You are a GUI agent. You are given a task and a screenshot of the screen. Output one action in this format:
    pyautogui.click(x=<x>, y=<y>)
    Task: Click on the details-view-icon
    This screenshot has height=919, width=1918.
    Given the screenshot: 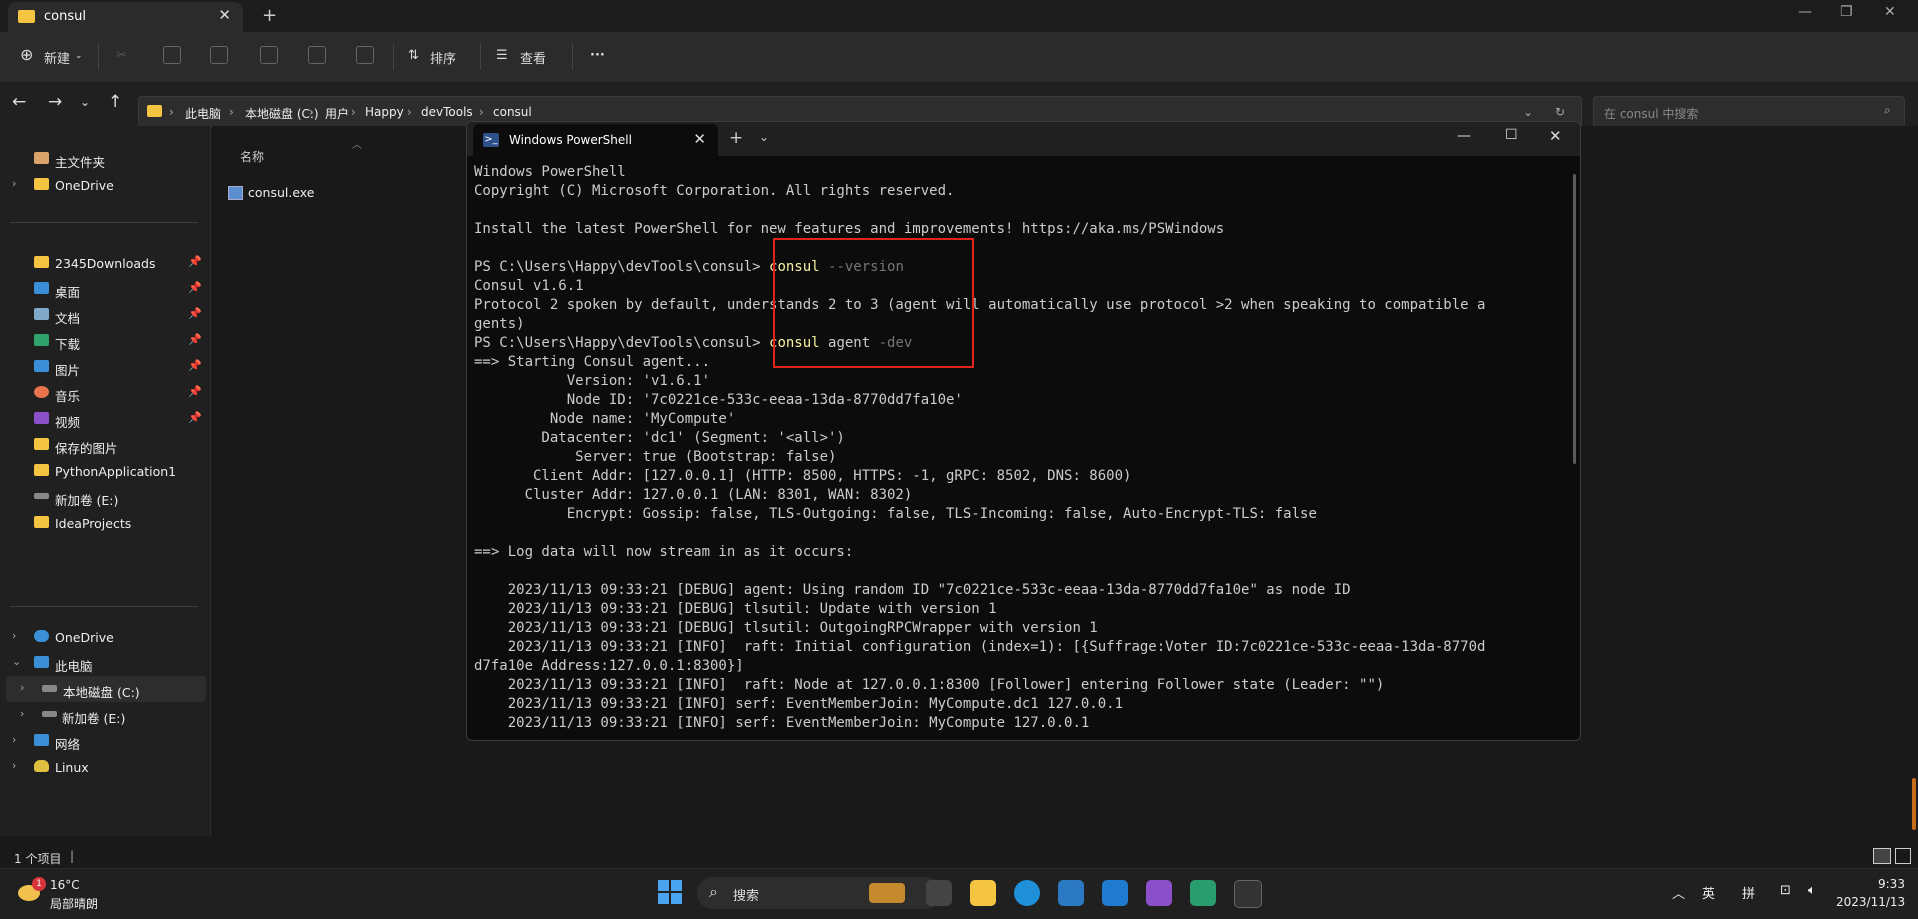 What is the action you would take?
    pyautogui.click(x=1882, y=856)
    